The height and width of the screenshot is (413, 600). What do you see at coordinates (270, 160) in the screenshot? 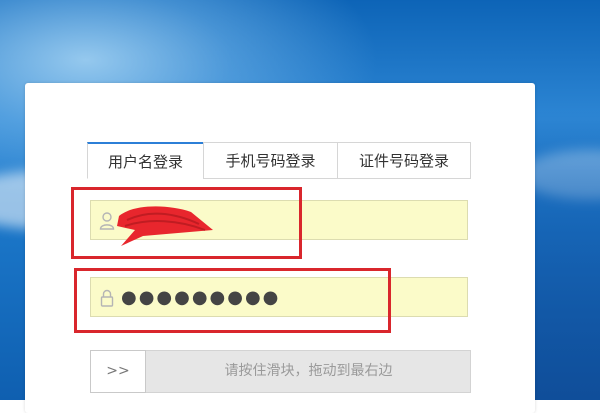
I see `tab-phone-login: 手机号码登录` at bounding box center [270, 160].